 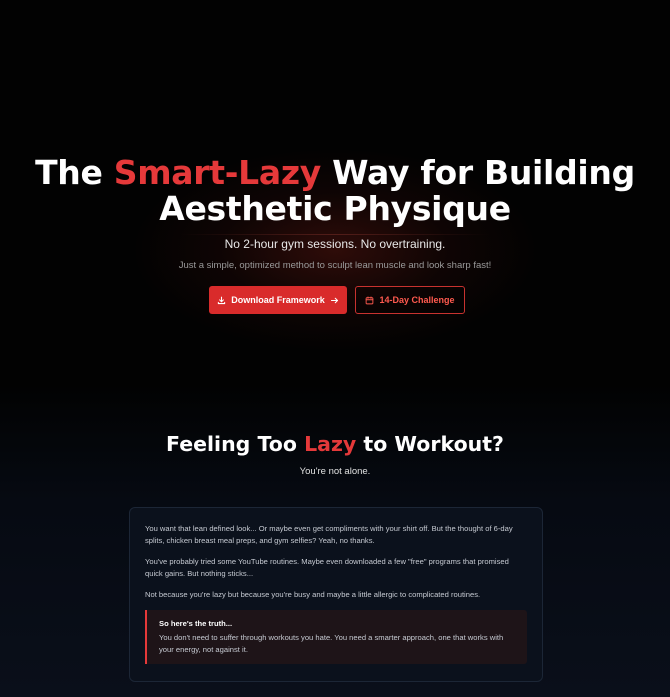 I want to click on hero-title-accent: Smart-Lazy, so click(x=217, y=172).